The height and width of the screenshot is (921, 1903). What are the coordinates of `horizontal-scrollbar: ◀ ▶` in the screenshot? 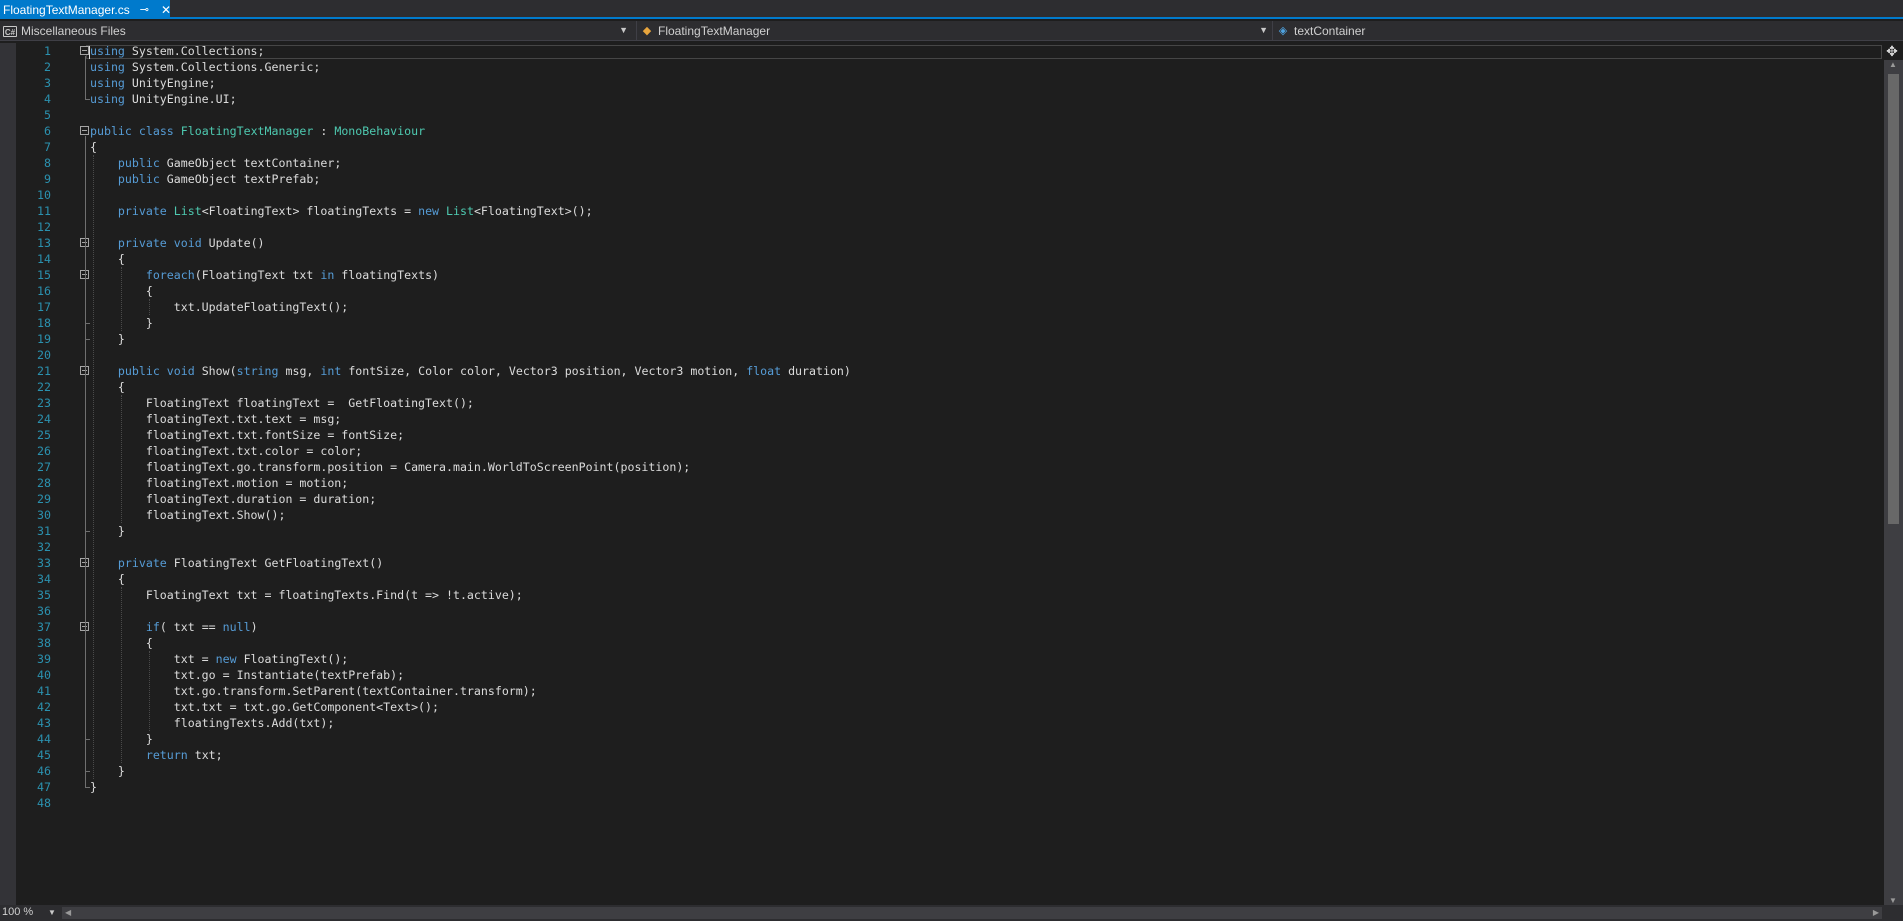 It's located at (972, 913).